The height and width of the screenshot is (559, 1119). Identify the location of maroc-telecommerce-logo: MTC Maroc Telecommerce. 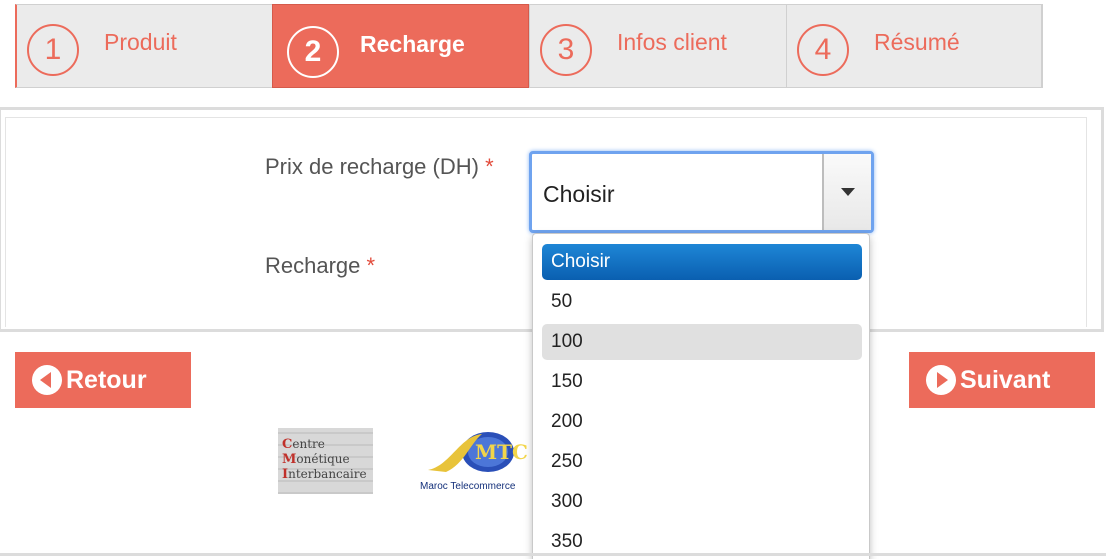
(476, 461).